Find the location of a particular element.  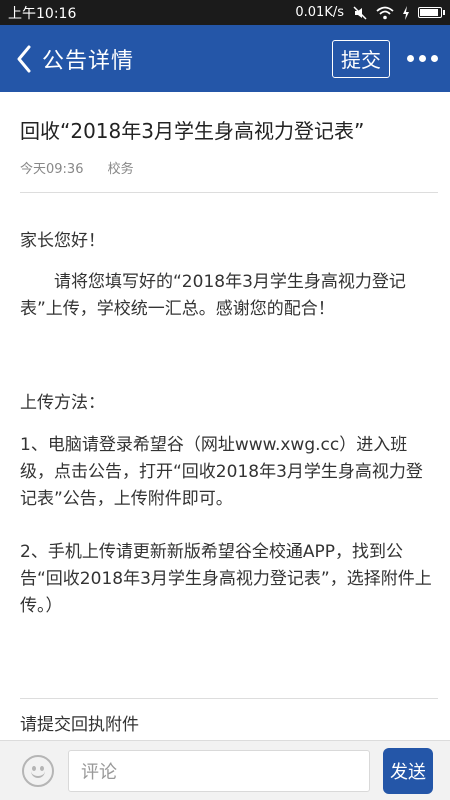

attachment-heading: 请提交回执附件 is located at coordinates (79, 725).